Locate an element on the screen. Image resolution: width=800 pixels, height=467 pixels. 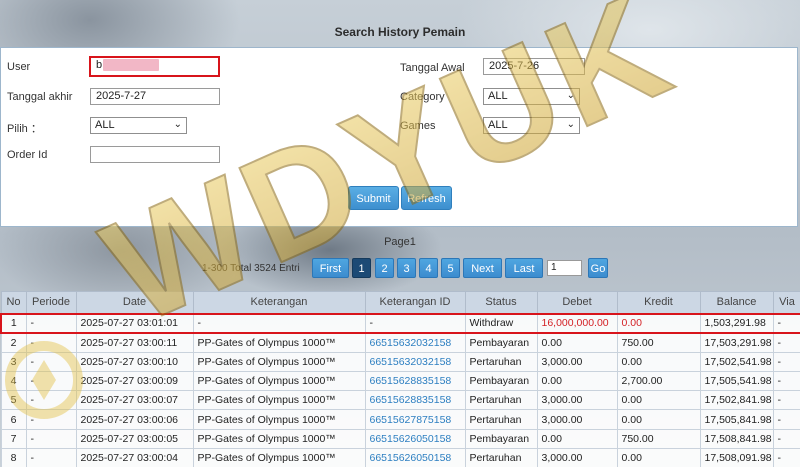
column-header-kredit: Kredit is located at coordinates (658, 302).